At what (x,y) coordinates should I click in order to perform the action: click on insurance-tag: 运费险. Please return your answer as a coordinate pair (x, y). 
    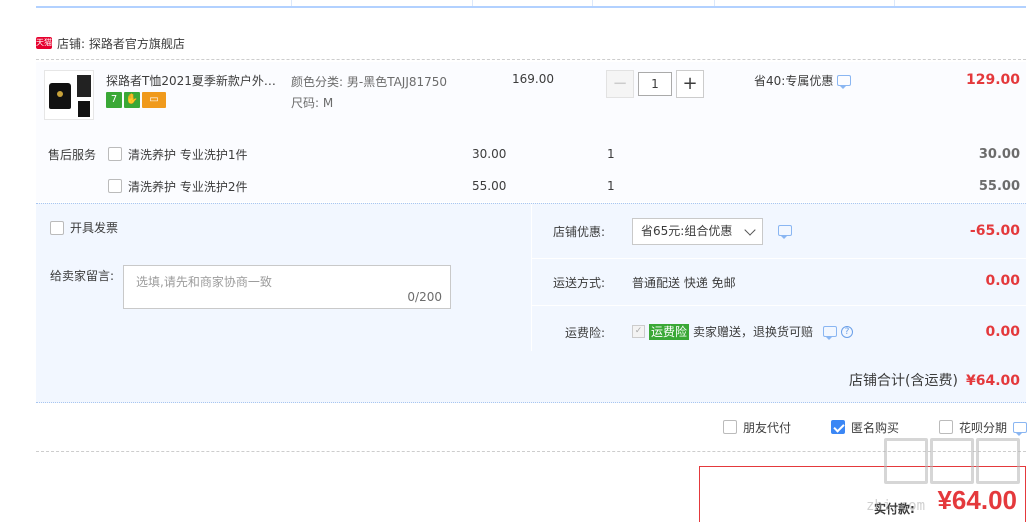
    Looking at the image, I should click on (669, 331).